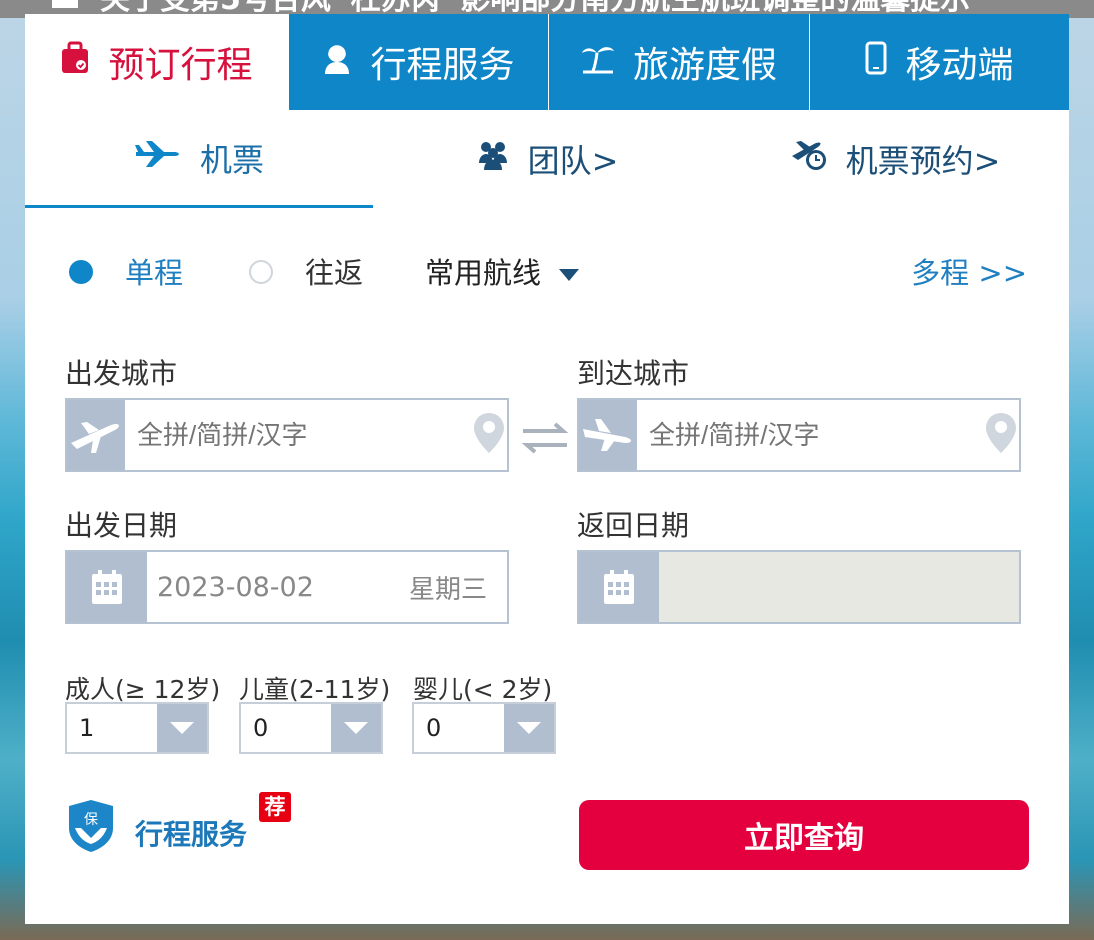 This screenshot has width=1094, height=940. I want to click on trip-type-row: 单程 往返 常用航线 多程 >>, so click(547, 270).